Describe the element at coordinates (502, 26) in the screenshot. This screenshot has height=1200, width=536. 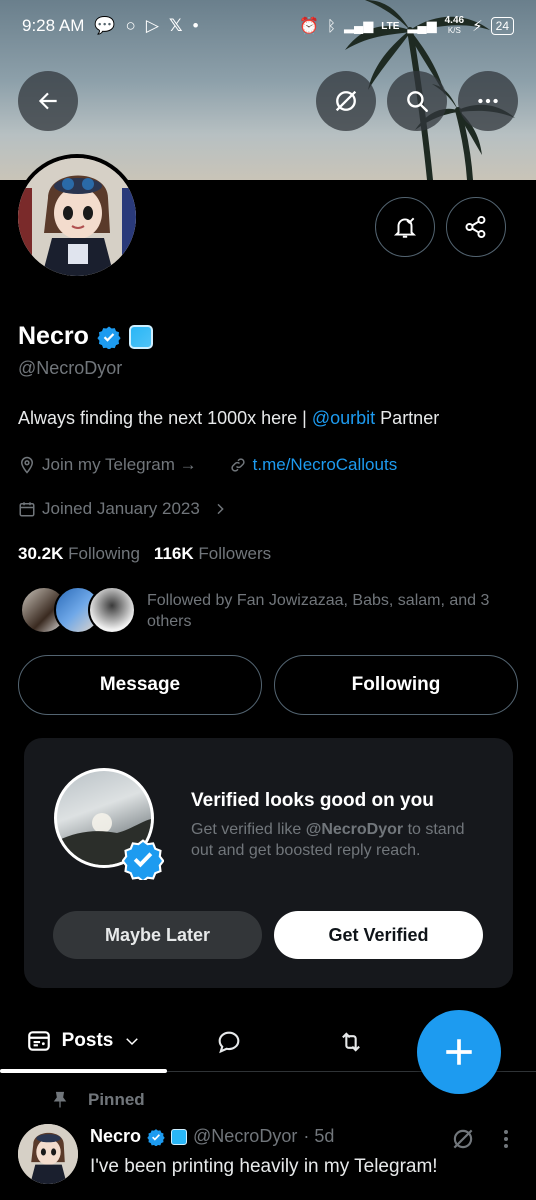
I see `battery-indicator: 24` at that location.